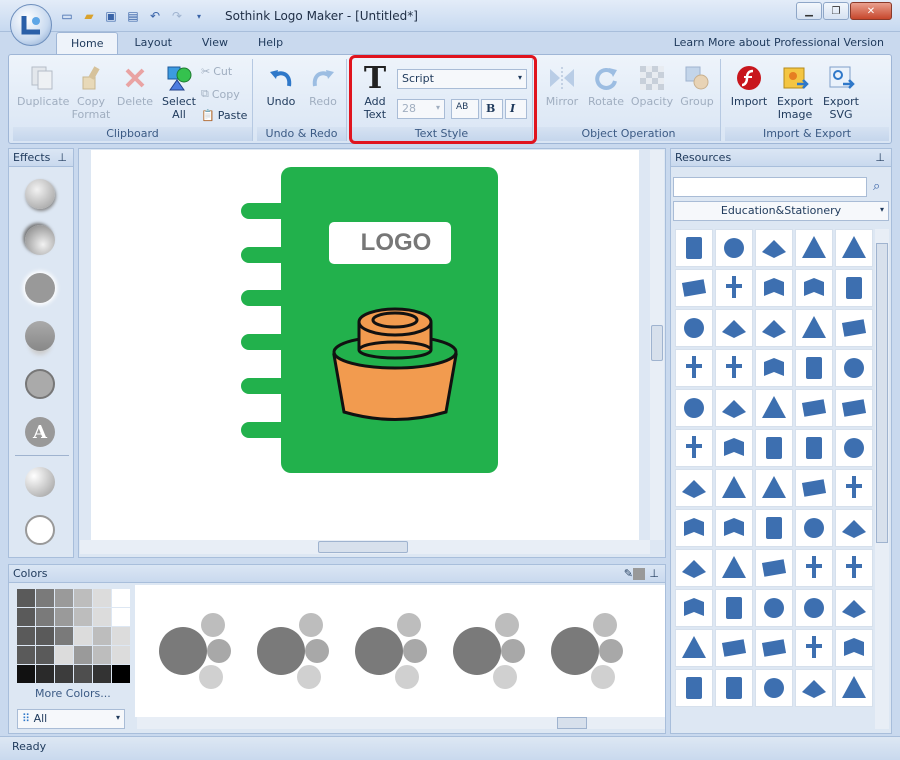 The image size is (900, 760). I want to click on save-as-icon: ▤, so click(133, 16).